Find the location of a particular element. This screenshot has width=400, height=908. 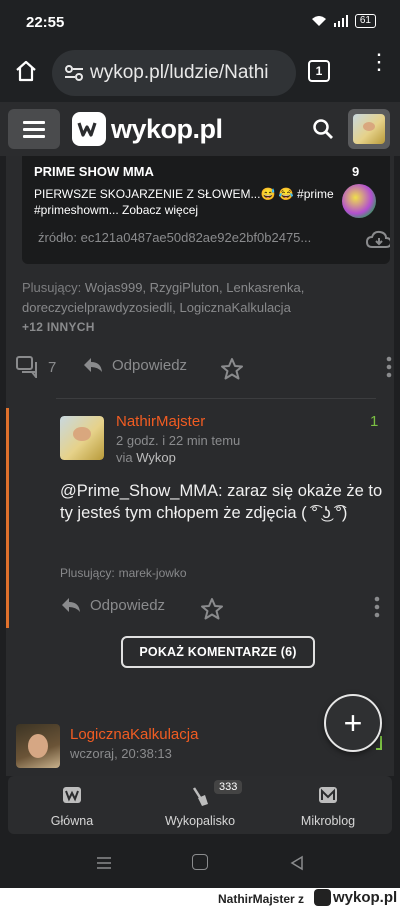

shovel-icon is located at coordinates (200, 796).